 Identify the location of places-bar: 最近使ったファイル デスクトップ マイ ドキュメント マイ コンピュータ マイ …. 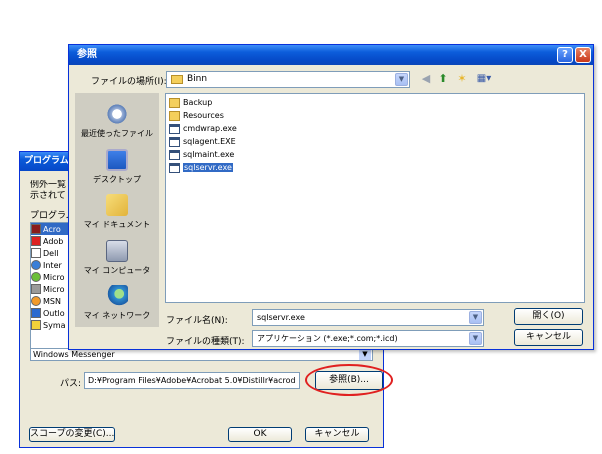
(117, 210).